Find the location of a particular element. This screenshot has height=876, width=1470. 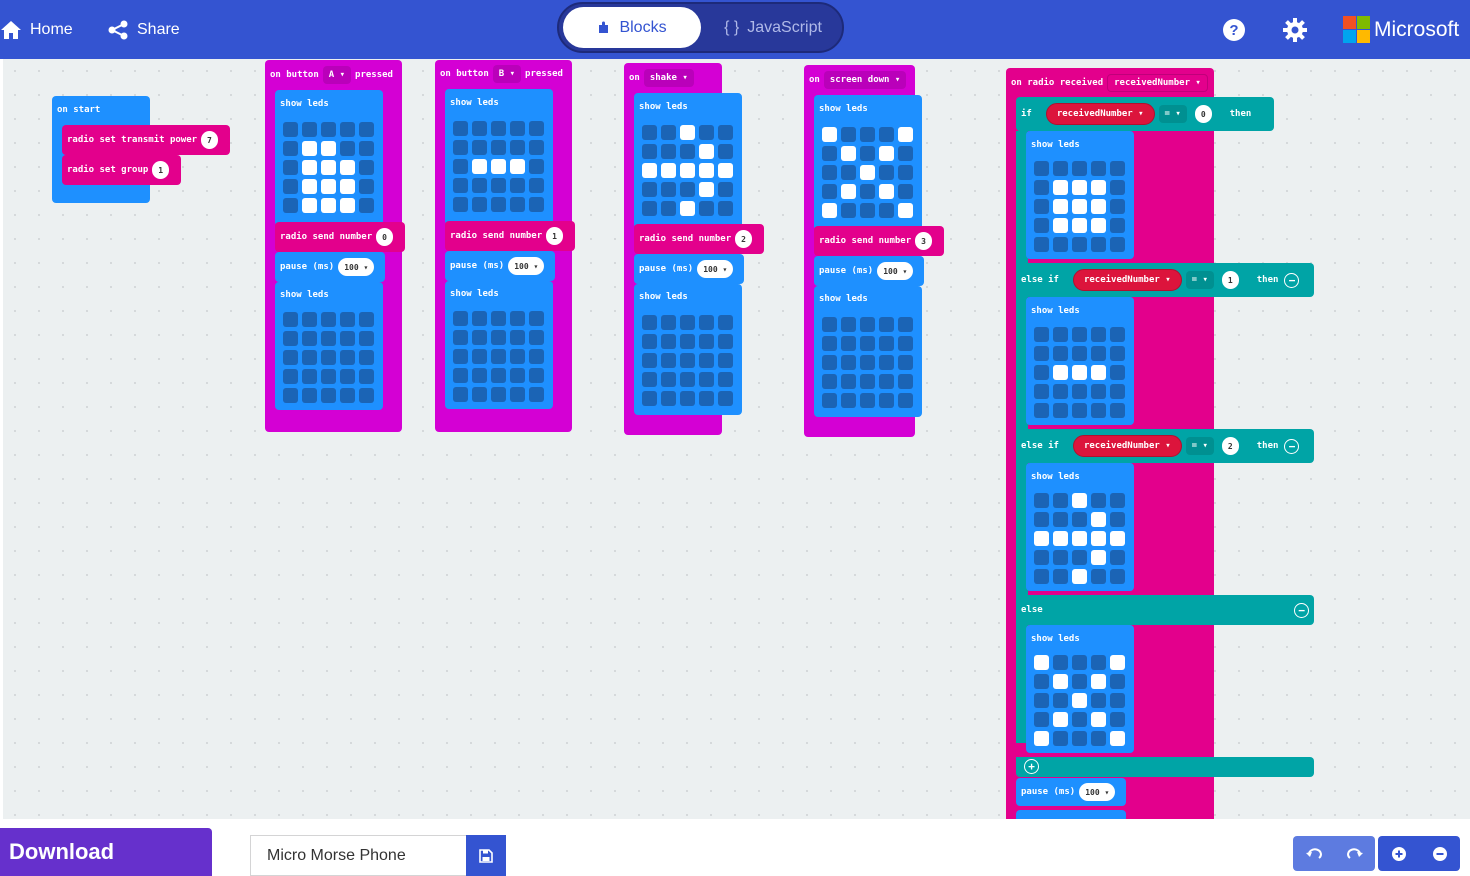

home-button: Home is located at coordinates (36, 29).